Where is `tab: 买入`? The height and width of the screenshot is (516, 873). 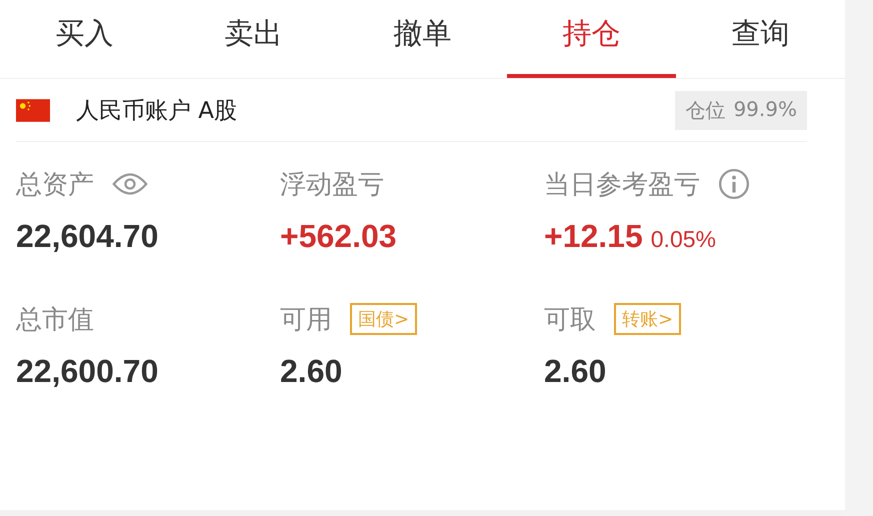
tab: 买入 is located at coordinates (84, 39).